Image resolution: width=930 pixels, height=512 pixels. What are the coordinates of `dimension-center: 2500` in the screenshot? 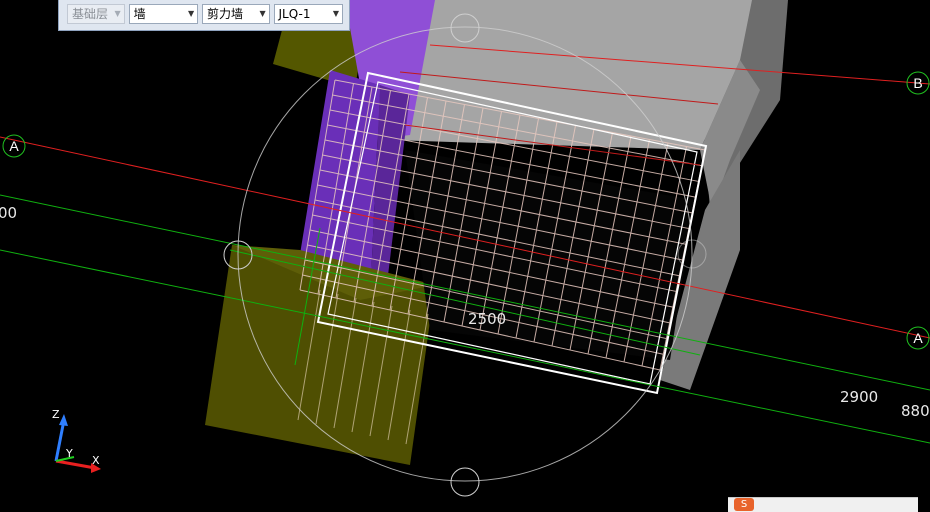 It's located at (487, 319).